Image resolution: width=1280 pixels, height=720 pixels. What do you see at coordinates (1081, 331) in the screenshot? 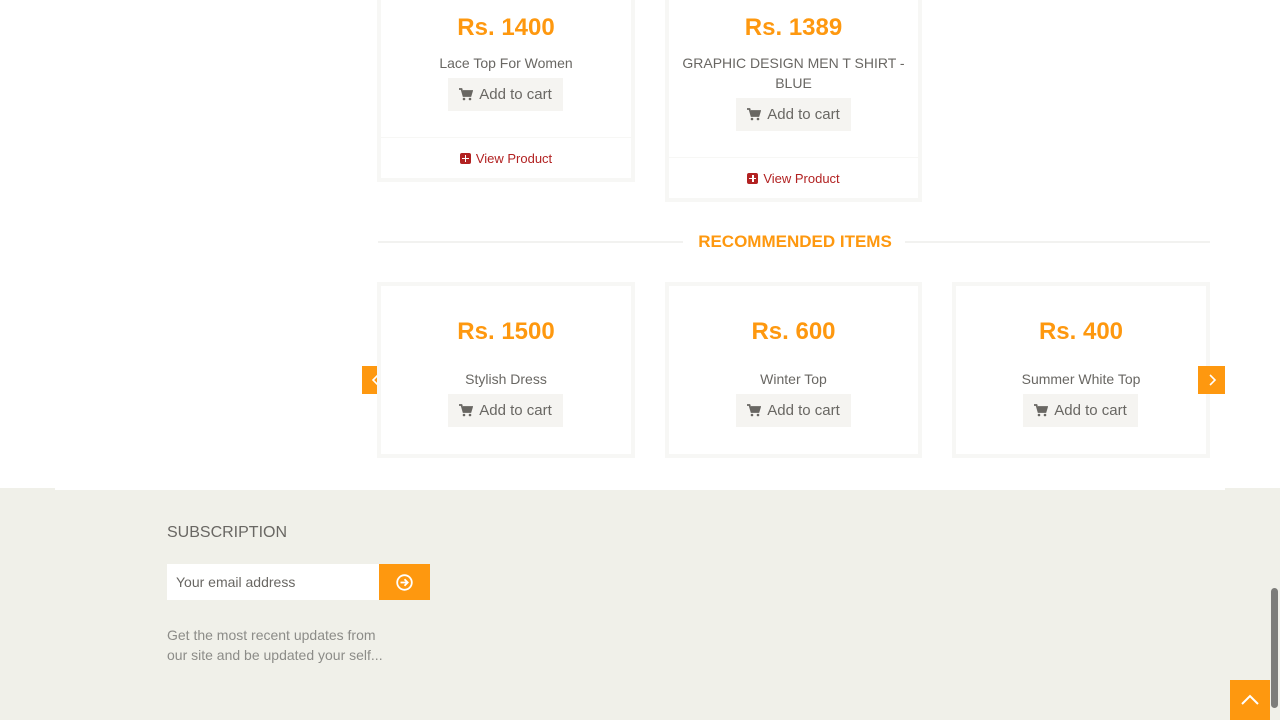
I see `product-price: Rs. 400` at bounding box center [1081, 331].